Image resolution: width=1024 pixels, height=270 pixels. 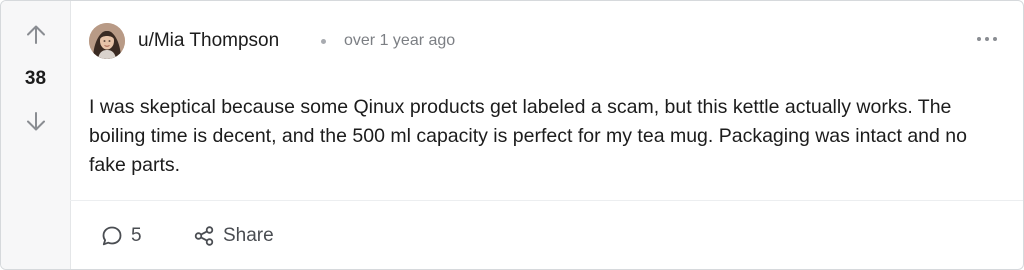 I want to click on user-avatar-icon, so click(x=107, y=41).